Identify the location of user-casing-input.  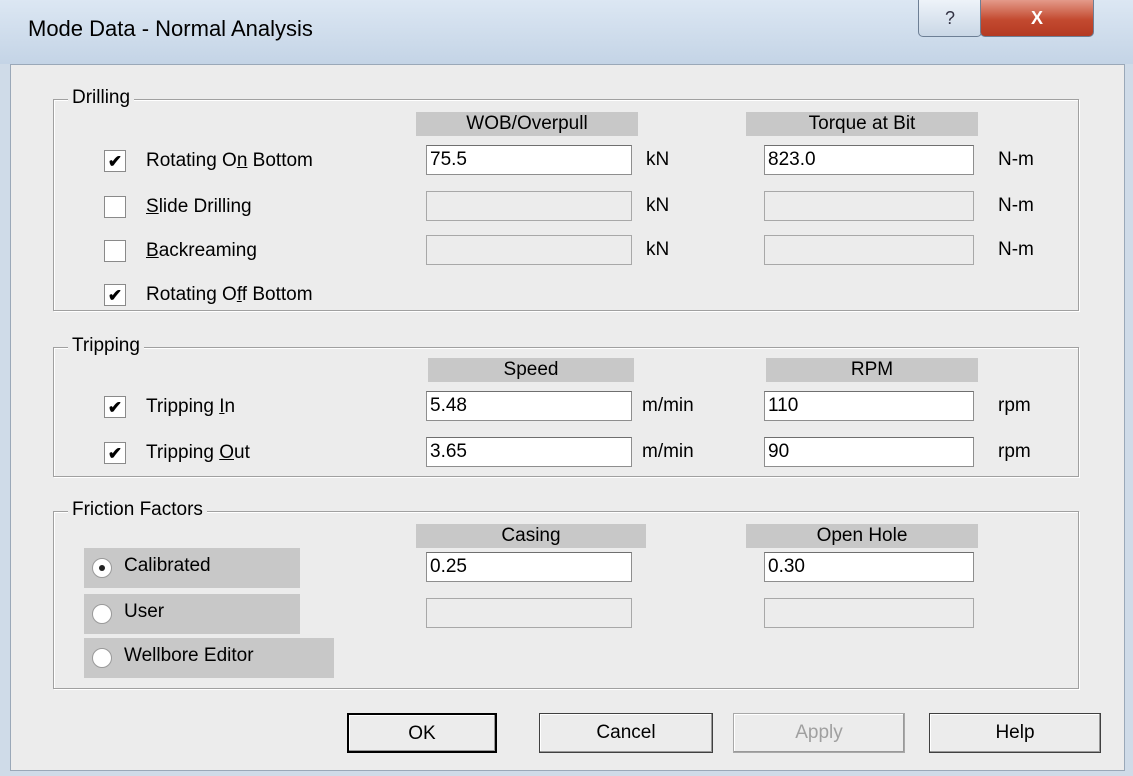
(529, 613).